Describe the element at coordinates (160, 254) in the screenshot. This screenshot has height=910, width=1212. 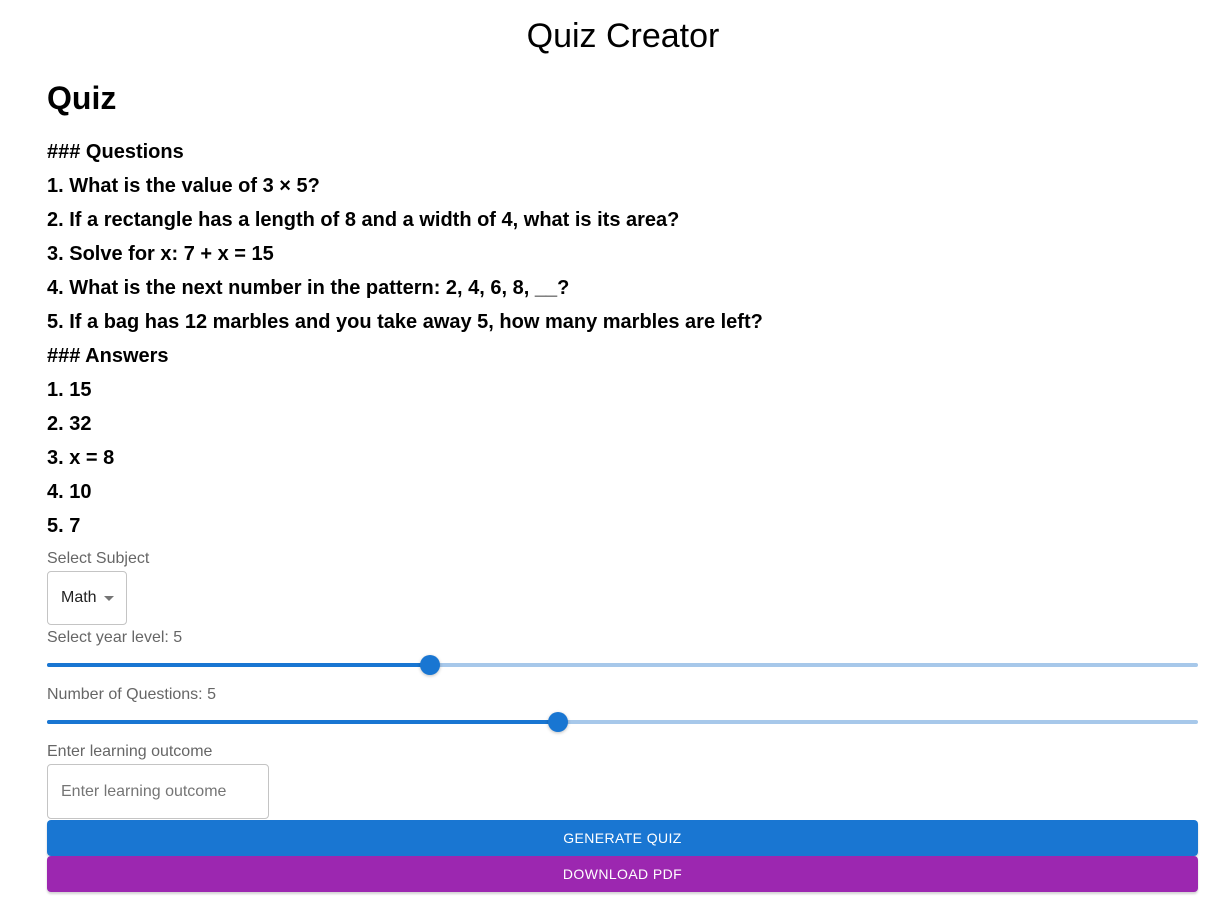
I see `question-item-3: 3. Solve for x: 7 + x = 15` at that location.